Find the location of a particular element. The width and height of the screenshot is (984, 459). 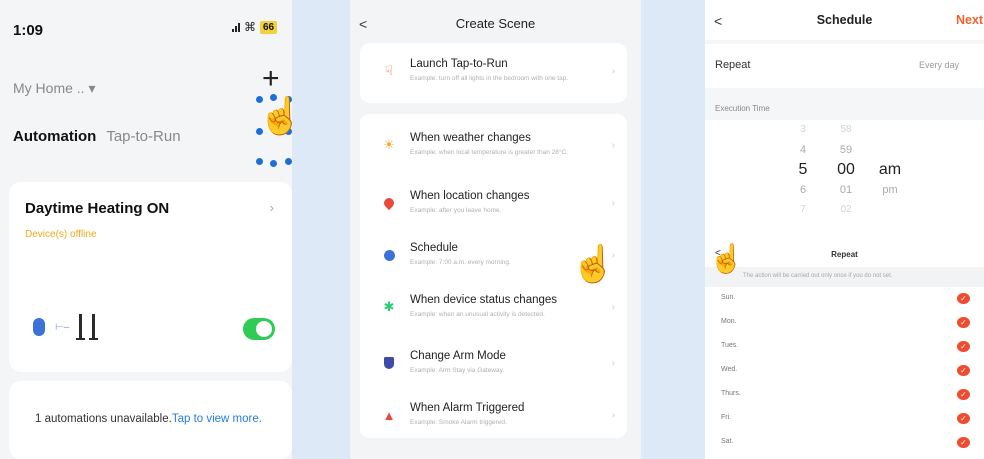

battery-icon: 66 is located at coordinates (269, 27).